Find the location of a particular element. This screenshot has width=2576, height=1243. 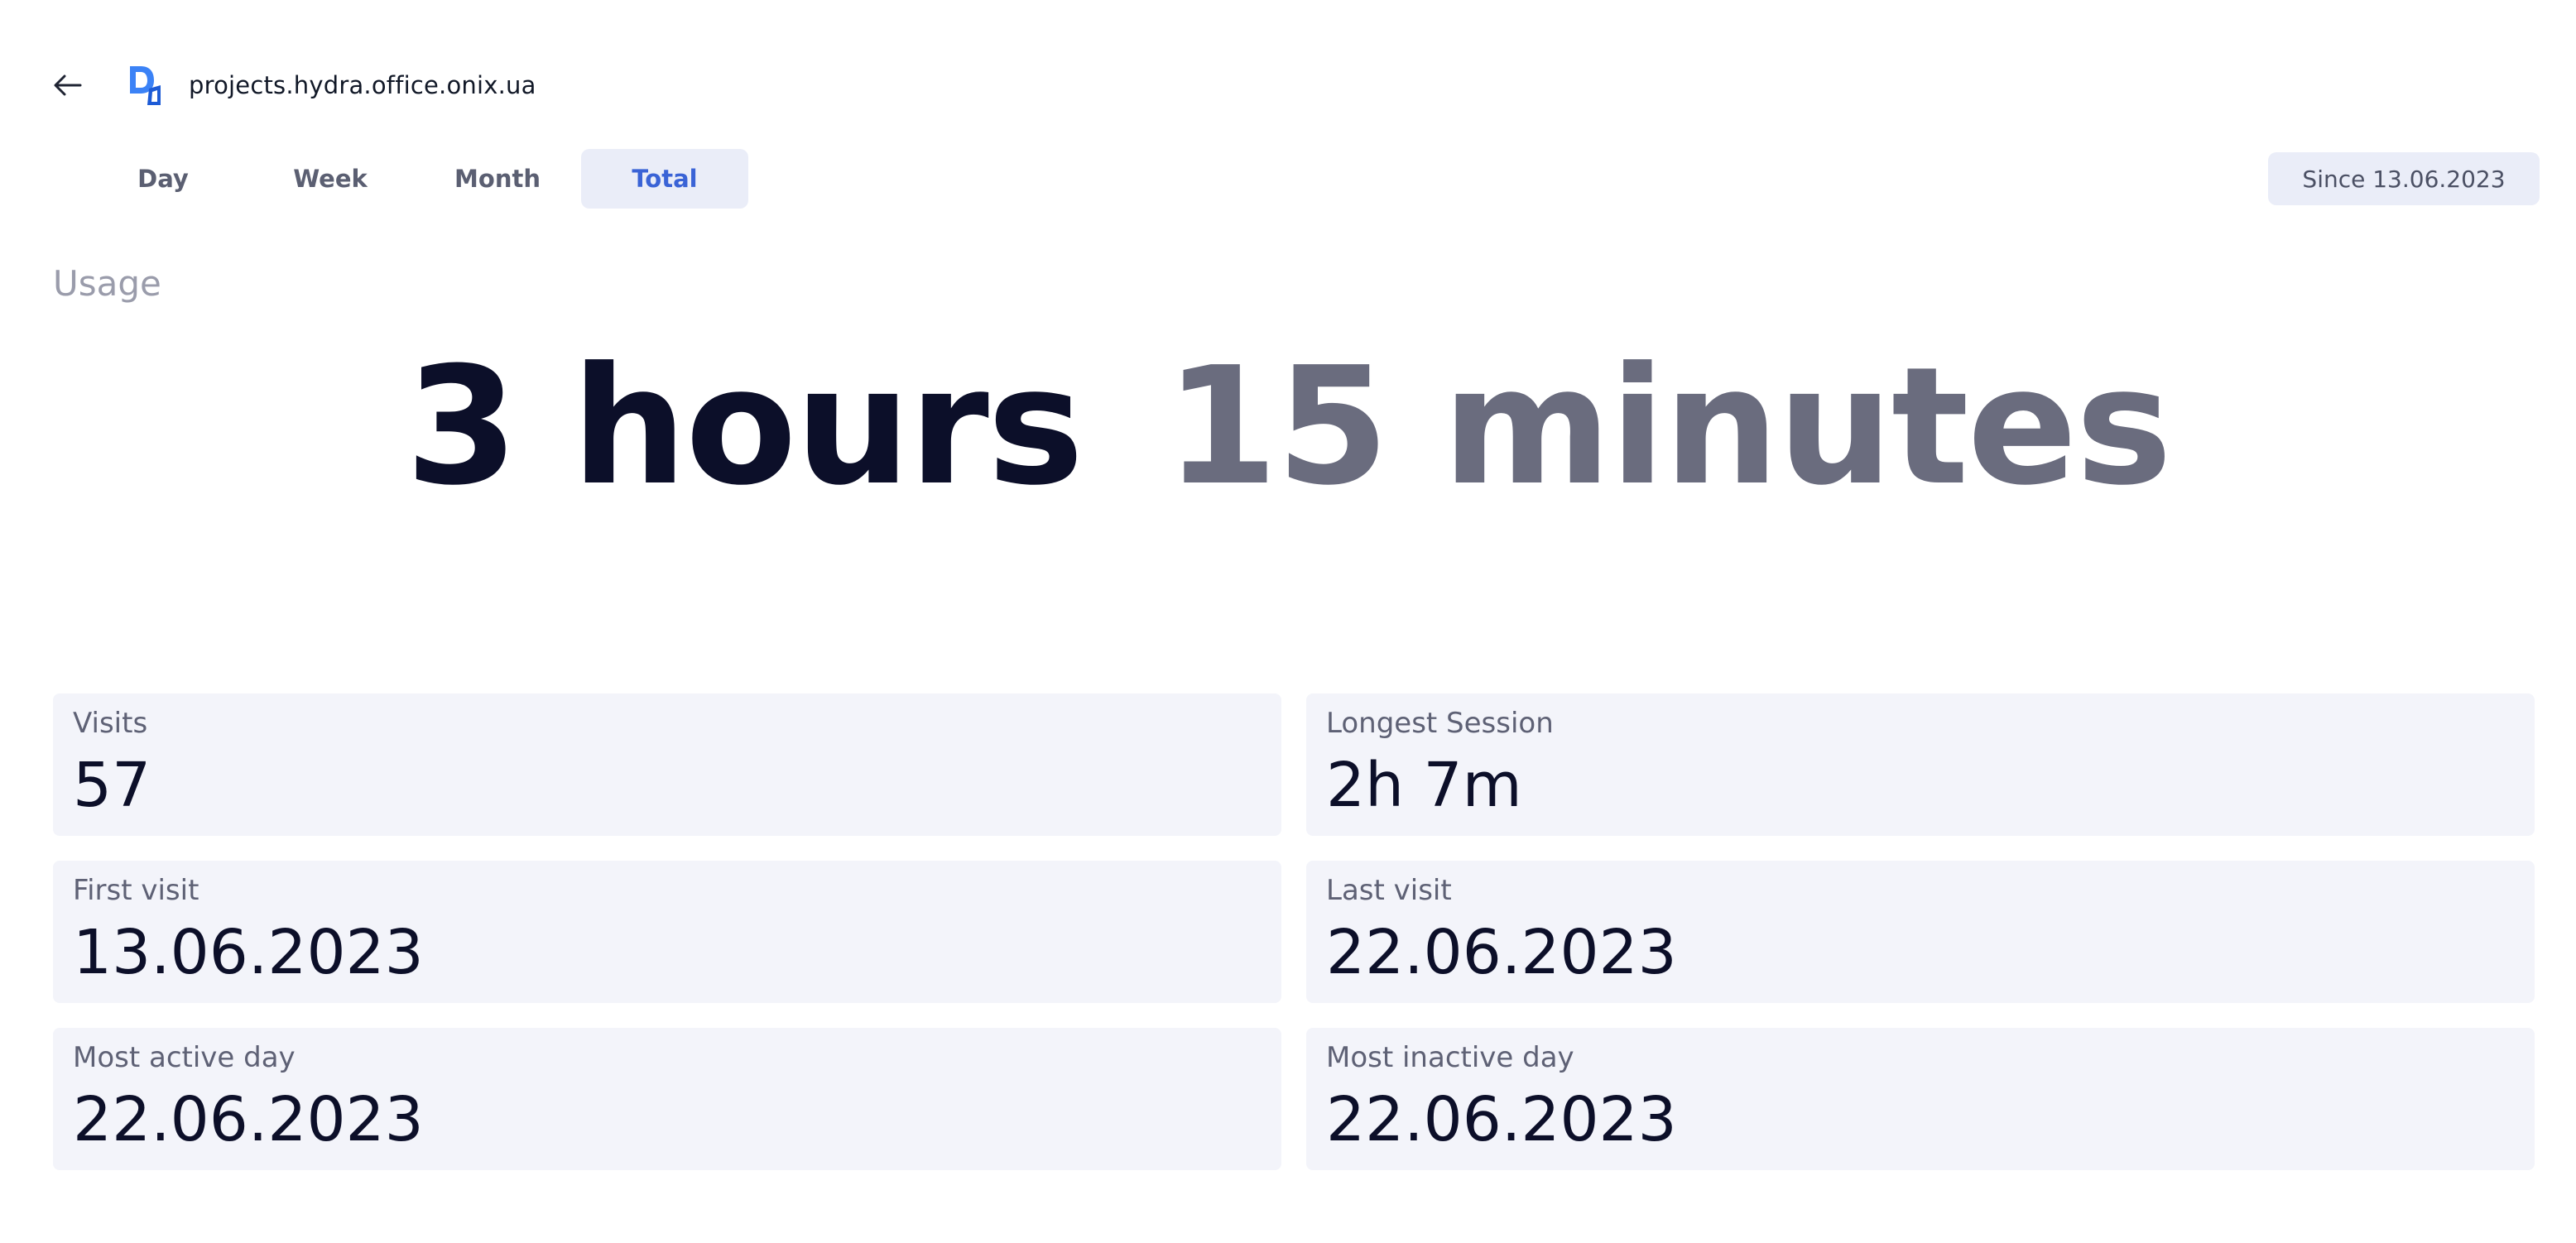

tab-week: Week is located at coordinates (330, 179).